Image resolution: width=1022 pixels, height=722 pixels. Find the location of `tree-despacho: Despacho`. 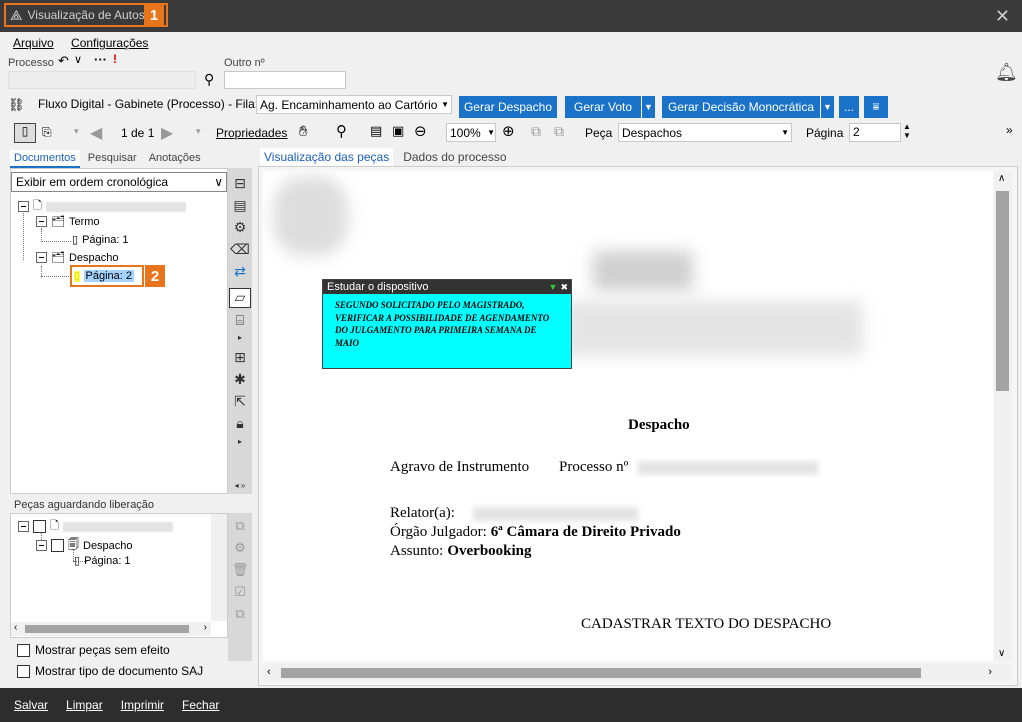

tree-despacho: Despacho is located at coordinates (94, 258).